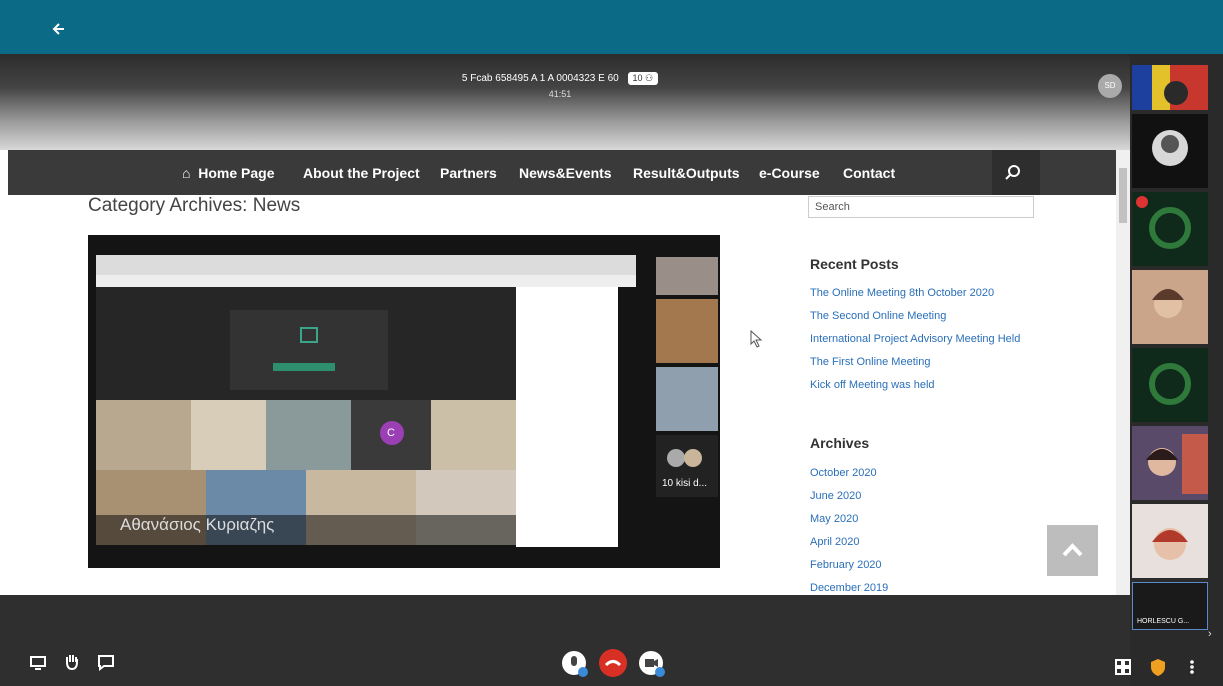 This screenshot has width=1223, height=686. I want to click on chevron-right-icon: ›, so click(1210, 634).